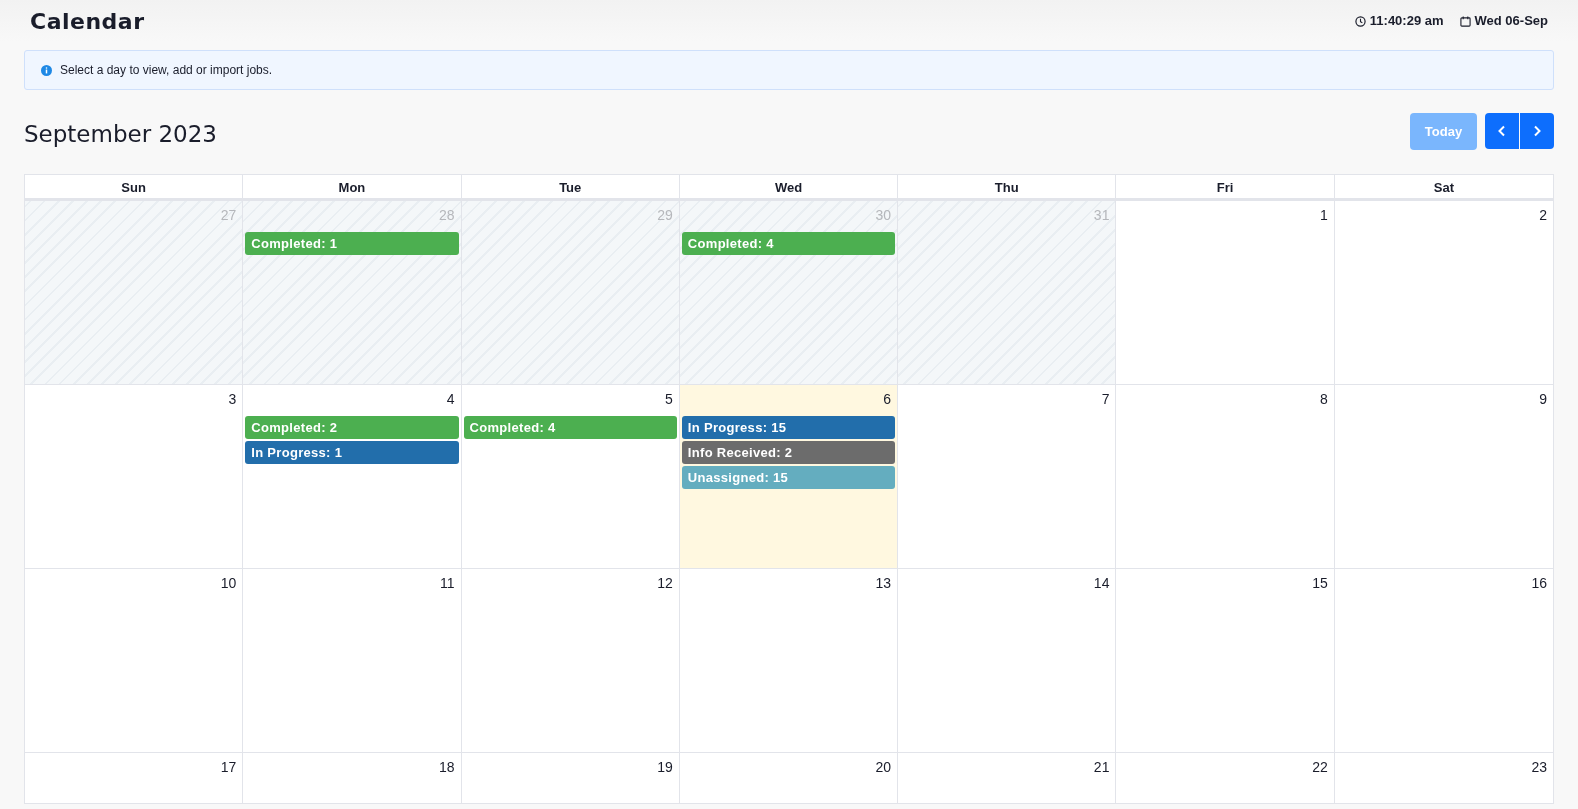 The height and width of the screenshot is (809, 1578). I want to click on day-cell: 18, so click(352, 778).